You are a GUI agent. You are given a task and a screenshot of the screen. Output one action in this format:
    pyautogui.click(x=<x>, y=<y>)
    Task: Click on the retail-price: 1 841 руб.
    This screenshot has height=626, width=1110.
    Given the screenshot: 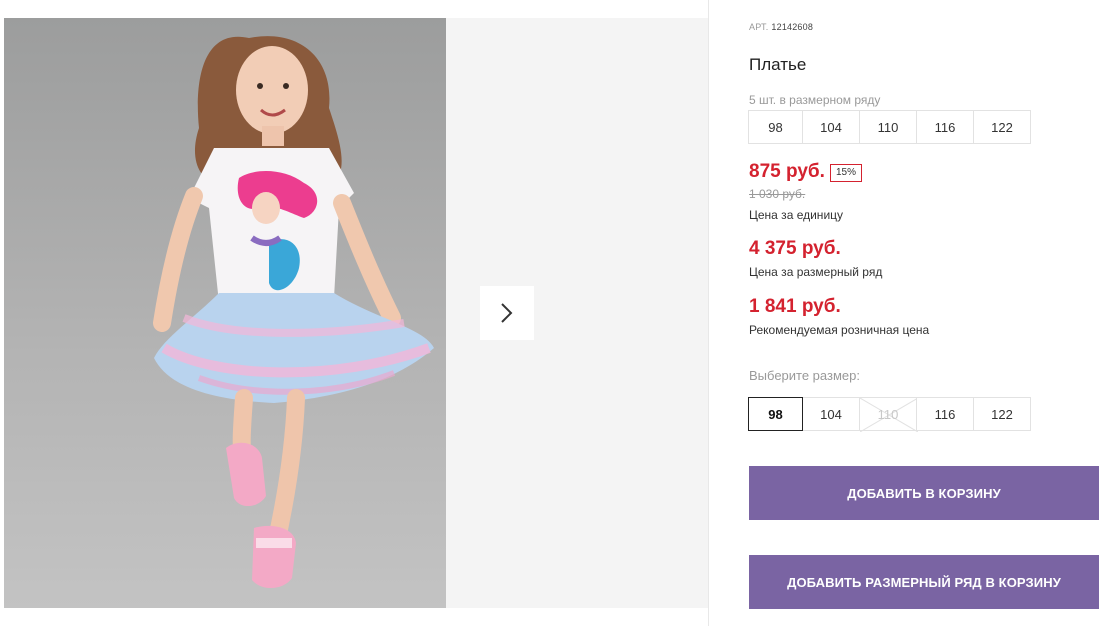 What is the action you would take?
    pyautogui.click(x=795, y=306)
    